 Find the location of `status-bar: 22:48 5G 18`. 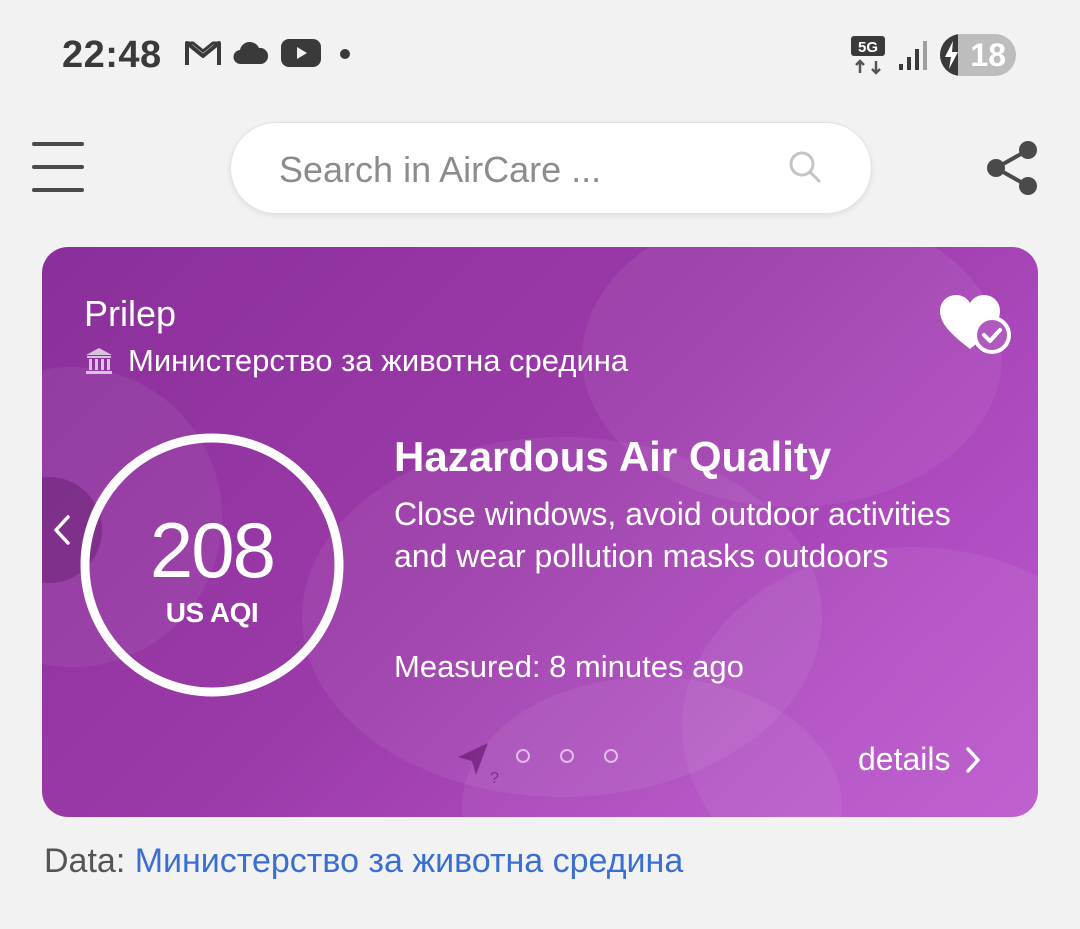

status-bar: 22:48 5G 18 is located at coordinates (540, 55).